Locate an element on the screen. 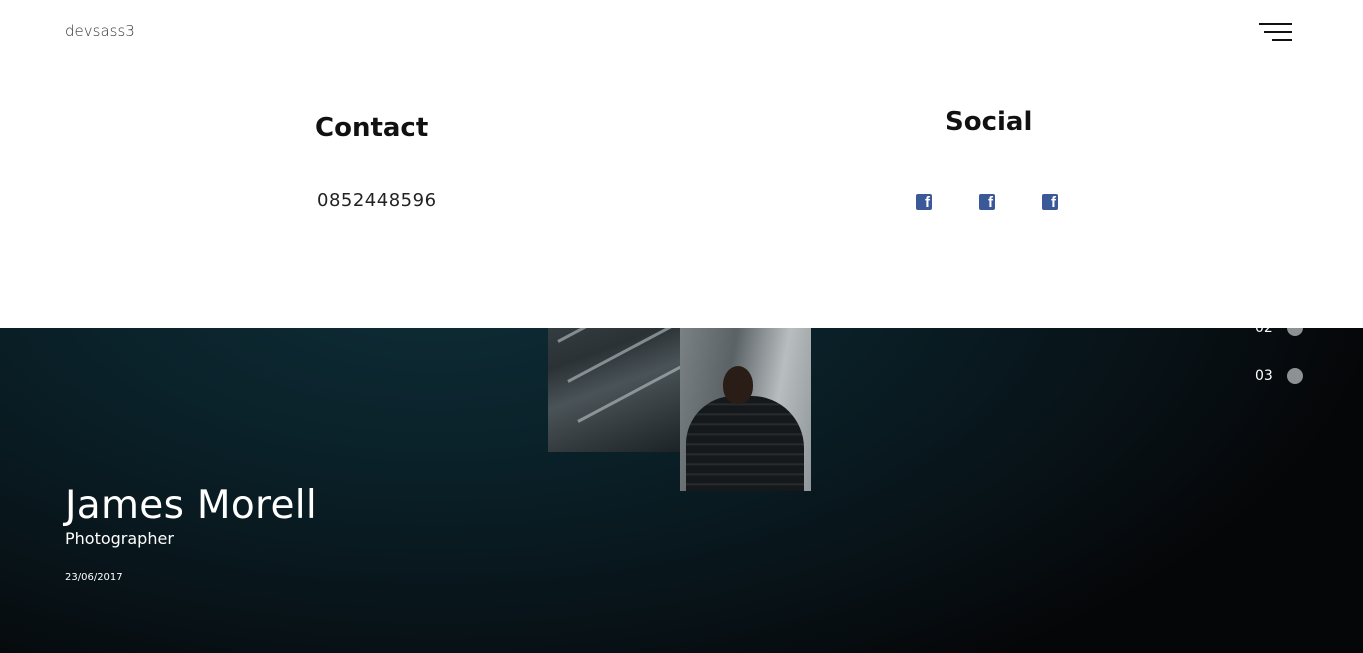 This screenshot has height=653, width=1363. portrait-photo is located at coordinates (745, 395).